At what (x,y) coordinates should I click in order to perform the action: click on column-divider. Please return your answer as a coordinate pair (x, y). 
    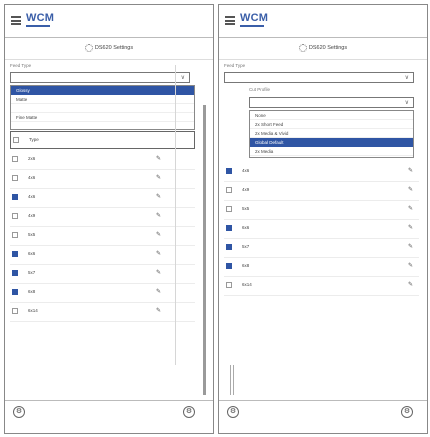
    Looking at the image, I should click on (175, 215).